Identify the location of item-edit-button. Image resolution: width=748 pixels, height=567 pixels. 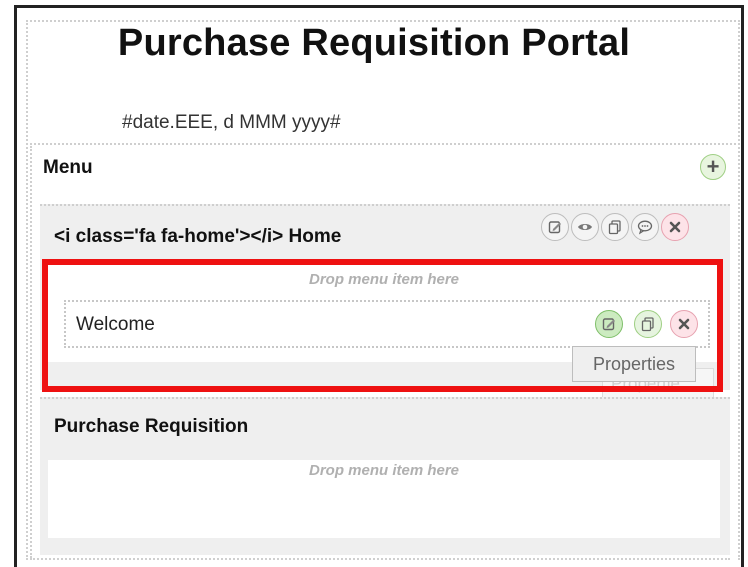
(609, 324).